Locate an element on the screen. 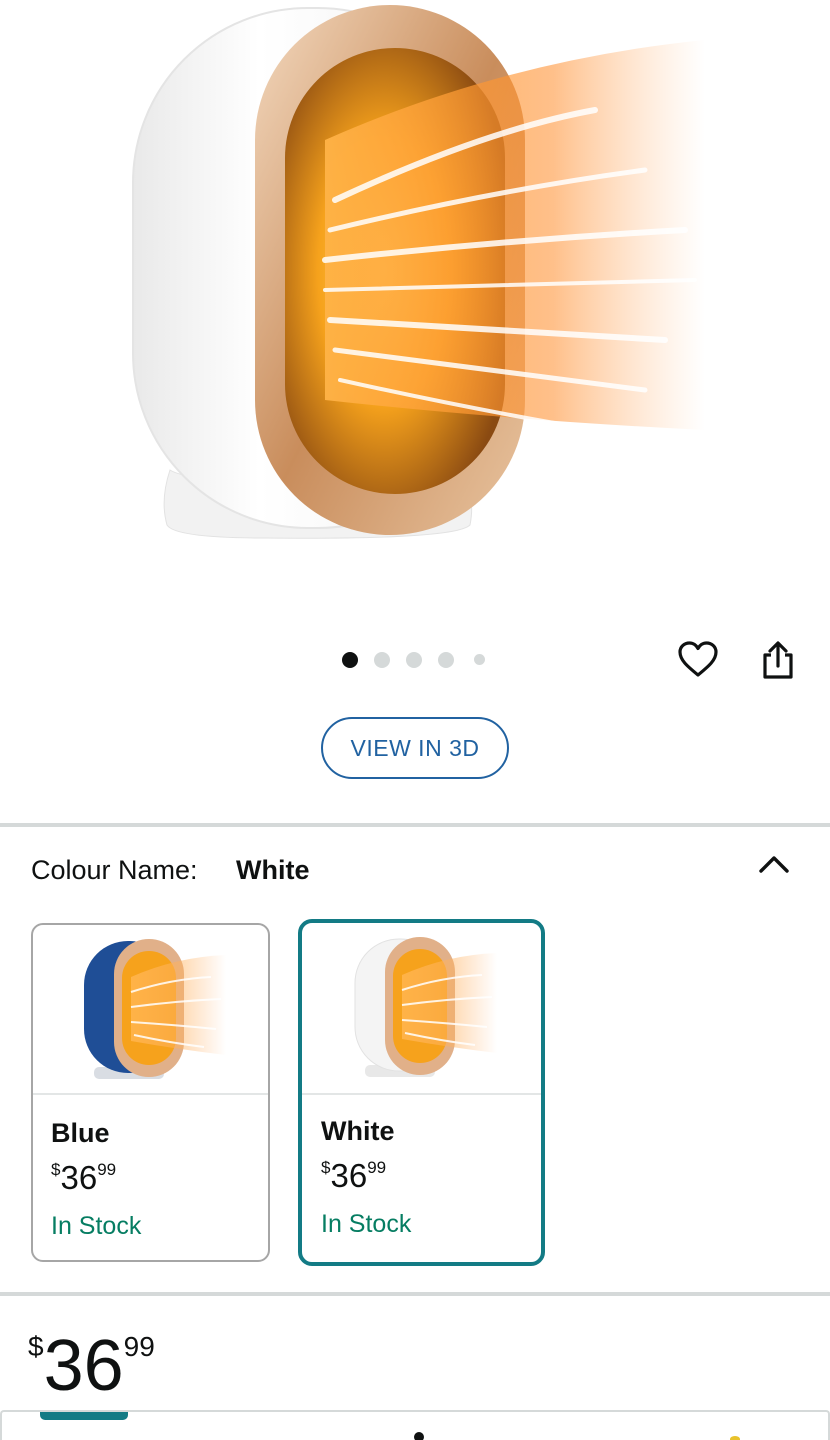 Image resolution: width=830 pixels, height=1440 pixels. add-to-wishlist-button is located at coordinates (698, 659).